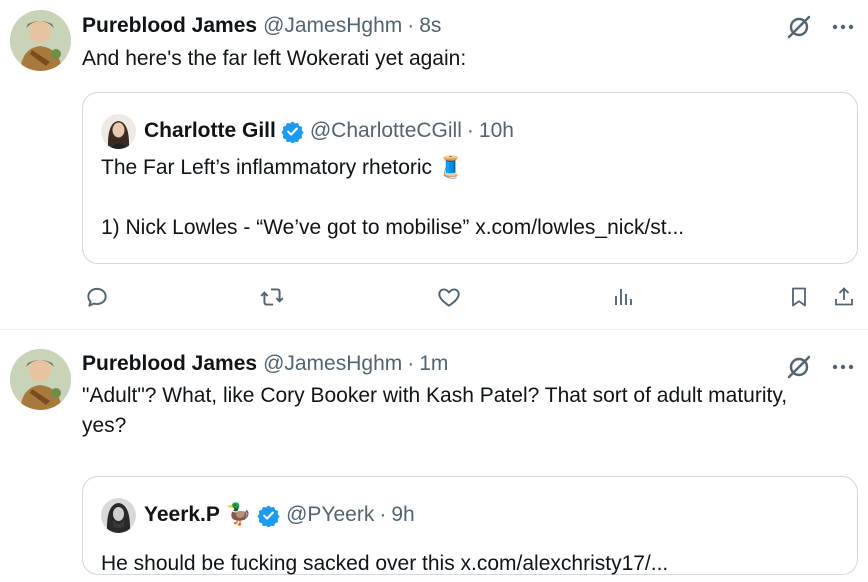 Image resolution: width=868 pixels, height=582 pixels. I want to click on tweet-header: Pureblood James @JamesHghm · 1m, so click(265, 364).